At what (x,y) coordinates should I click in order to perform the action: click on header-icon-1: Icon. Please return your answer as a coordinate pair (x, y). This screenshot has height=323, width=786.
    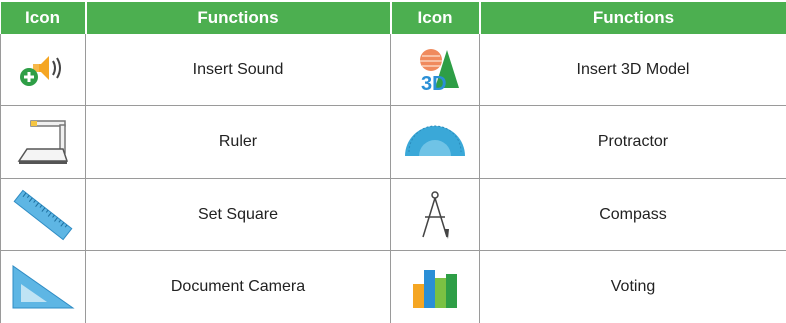
    Looking at the image, I should click on (43, 18).